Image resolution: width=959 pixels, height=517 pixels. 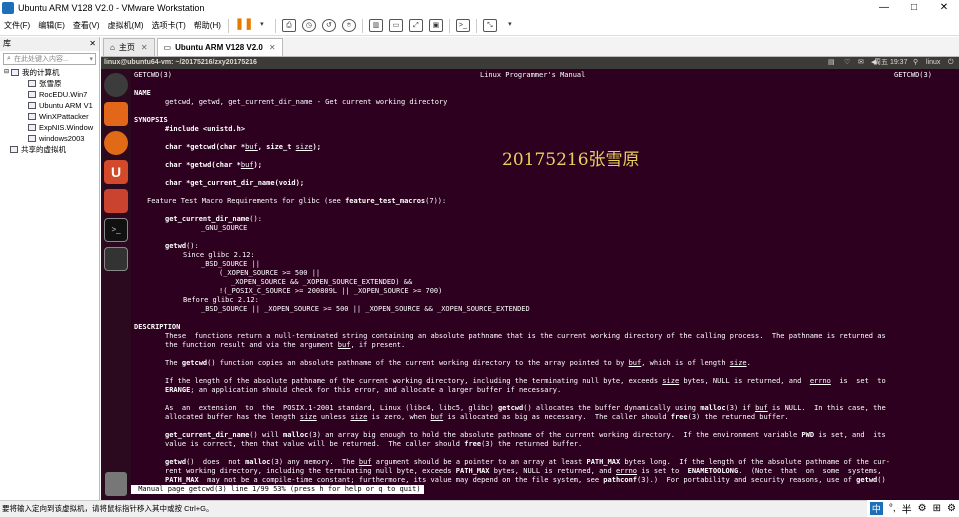 I want to click on tree-label: 共享的虚拟机, so click(x=43, y=149).